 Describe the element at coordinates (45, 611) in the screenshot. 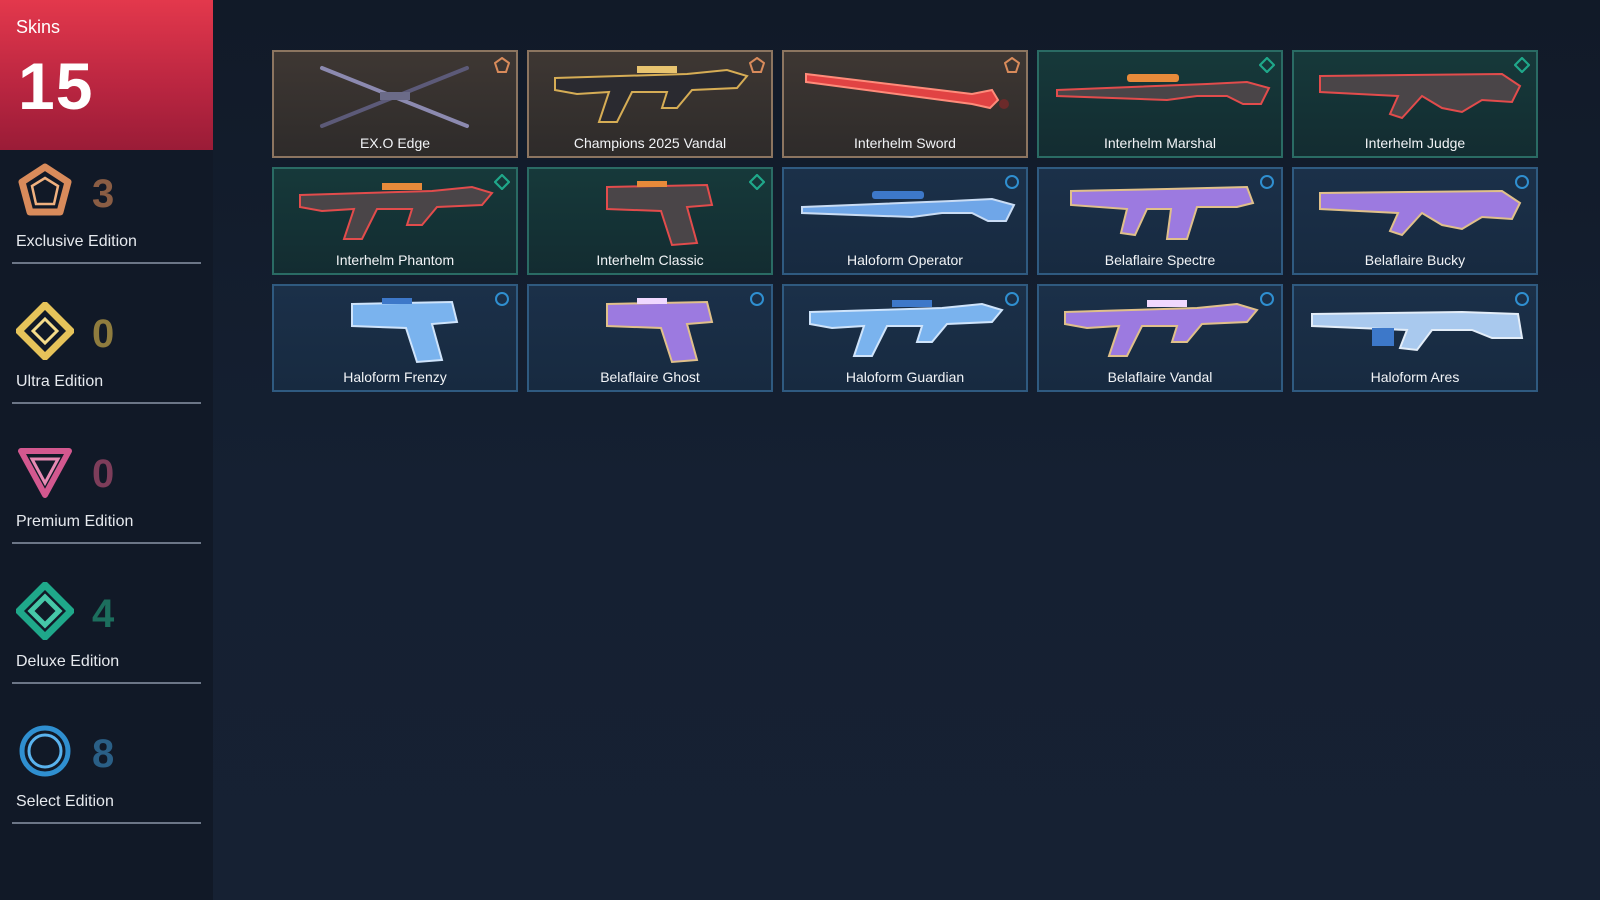

I see `deluxe-edition-icon` at that location.